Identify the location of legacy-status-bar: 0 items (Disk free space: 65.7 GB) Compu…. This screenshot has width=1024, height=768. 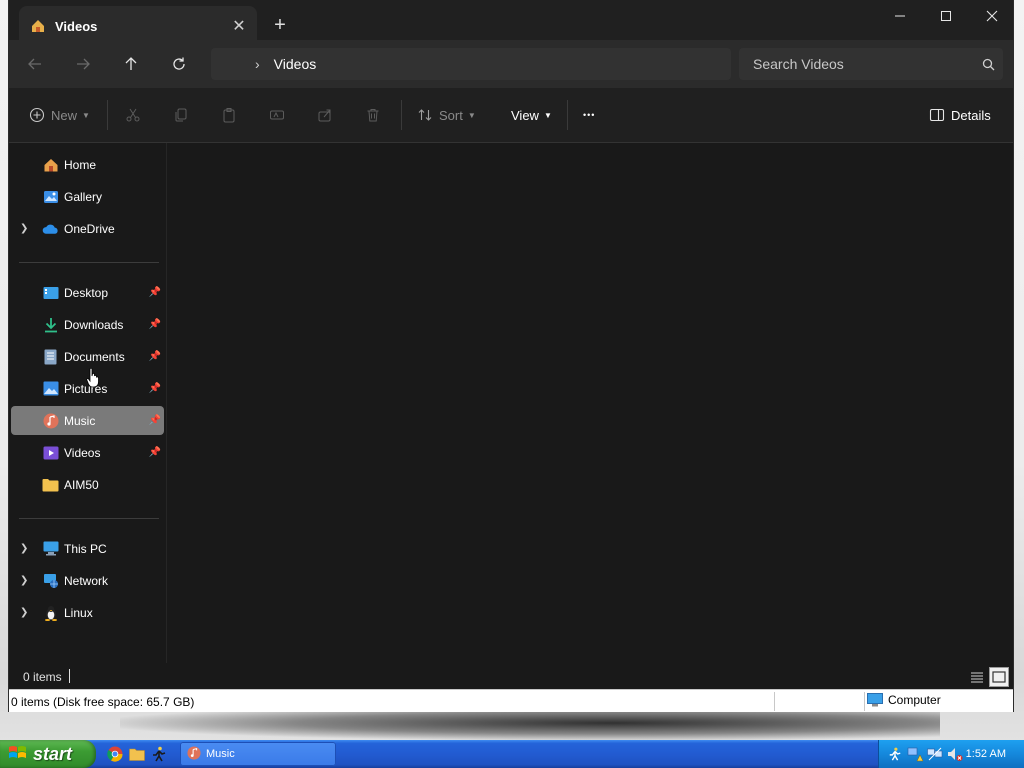
(511, 700).